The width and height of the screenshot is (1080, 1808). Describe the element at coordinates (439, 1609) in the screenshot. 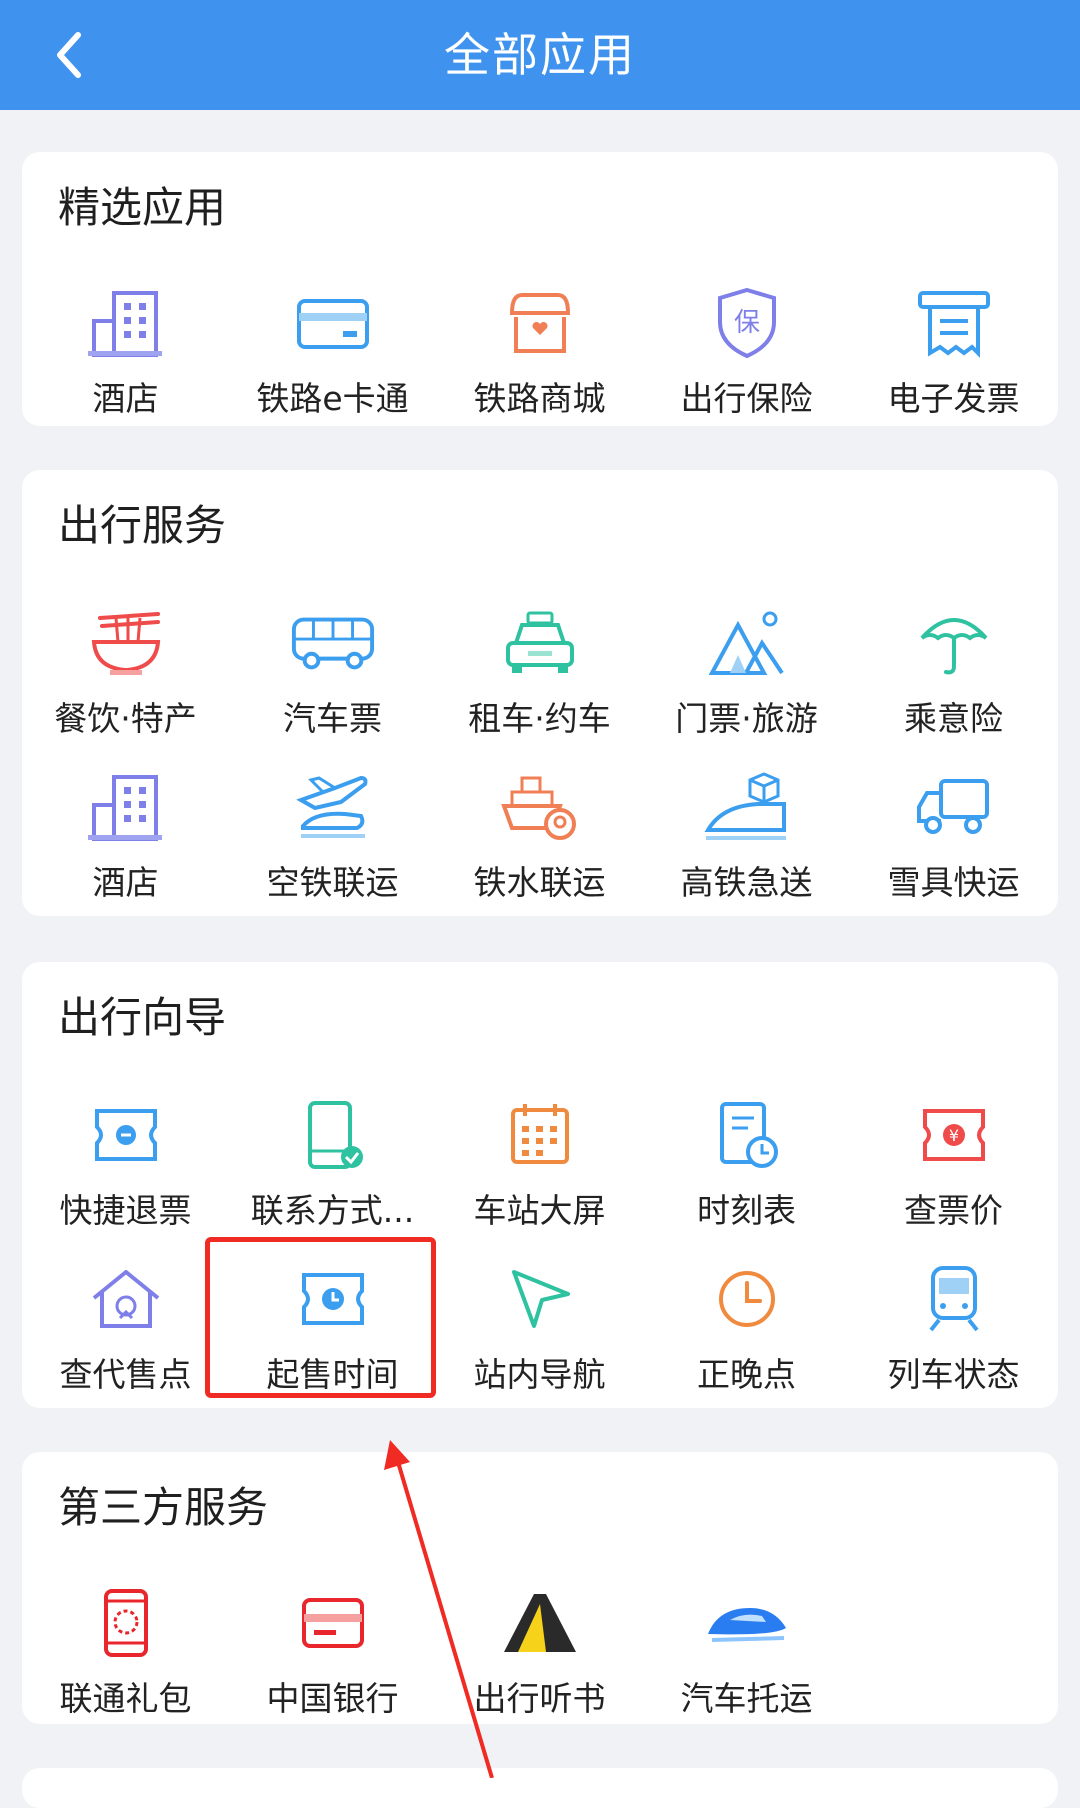

I see `annotation-arrow-icon` at that location.